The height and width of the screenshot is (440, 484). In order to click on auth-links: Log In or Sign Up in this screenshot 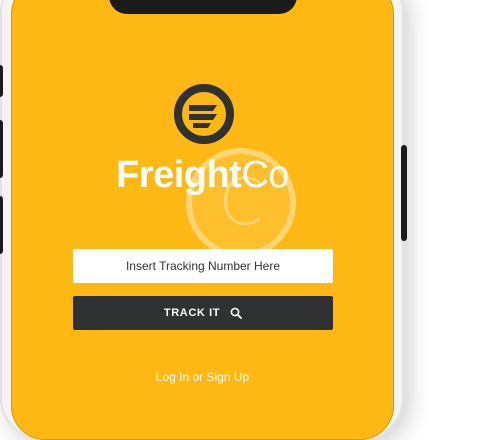, I will do `click(202, 377)`.